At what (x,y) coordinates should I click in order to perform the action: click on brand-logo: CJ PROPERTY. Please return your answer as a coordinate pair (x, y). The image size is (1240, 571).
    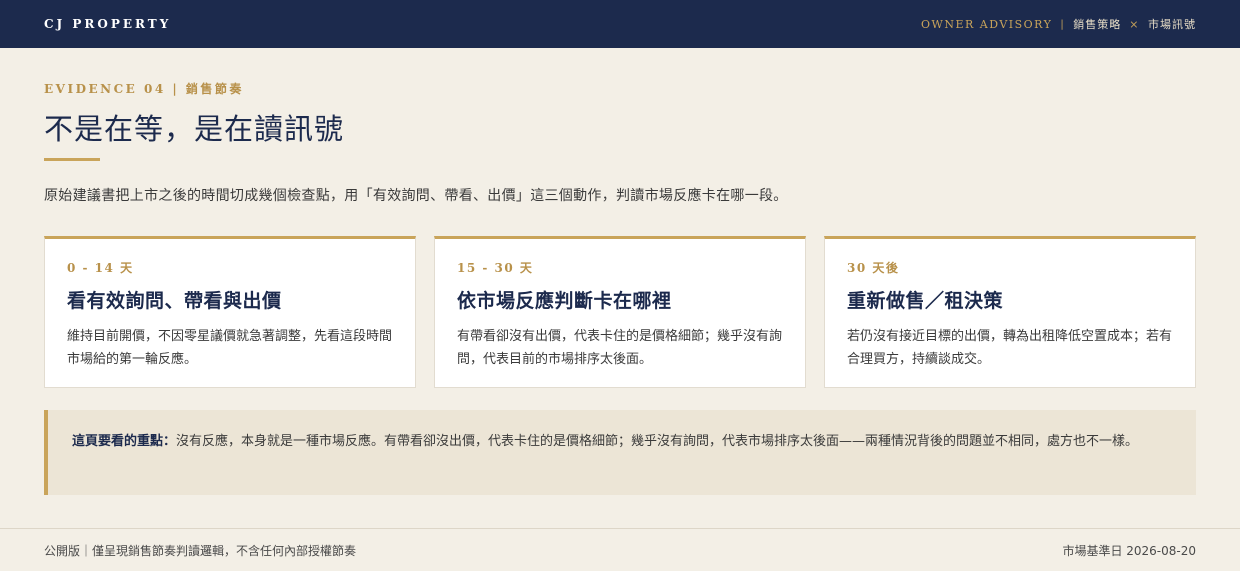
    Looking at the image, I should click on (107, 24).